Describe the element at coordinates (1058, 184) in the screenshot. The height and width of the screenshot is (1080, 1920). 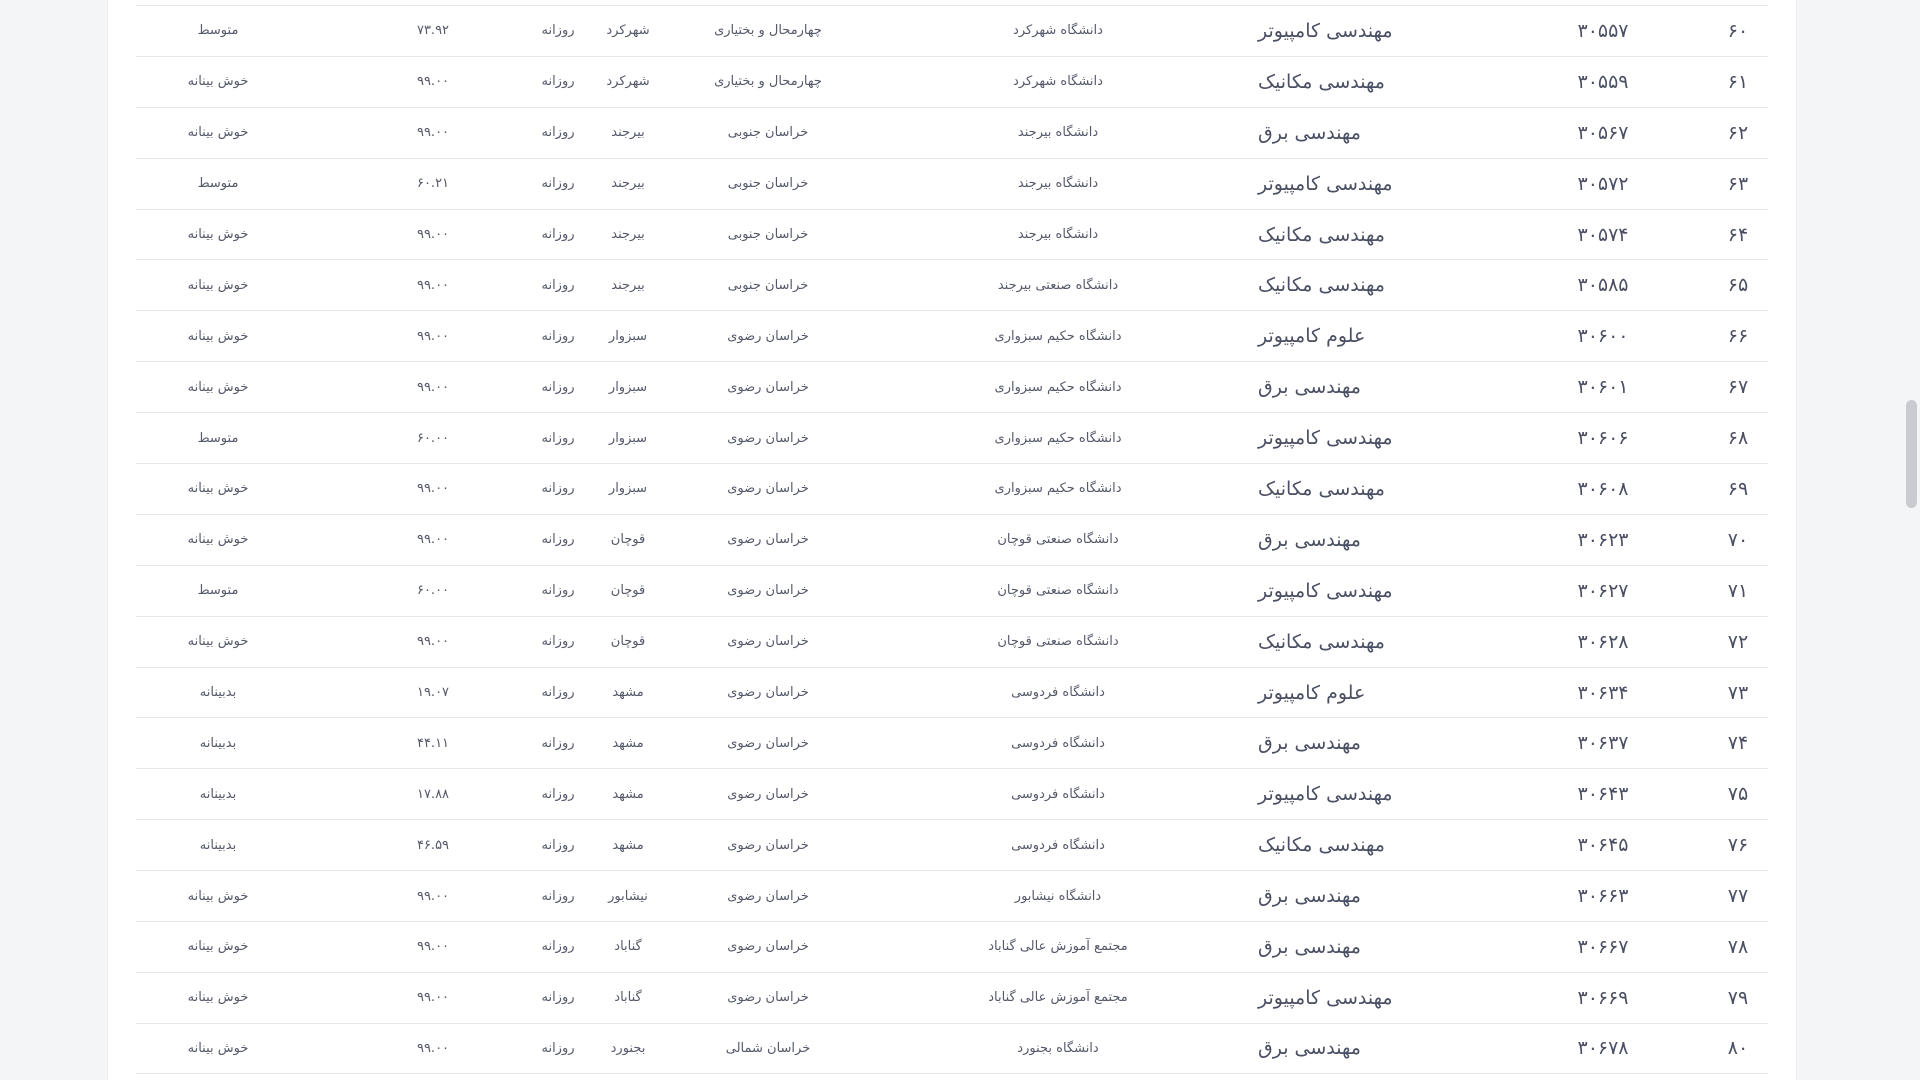
I see `university-name: دانشگاه بیرجند` at that location.